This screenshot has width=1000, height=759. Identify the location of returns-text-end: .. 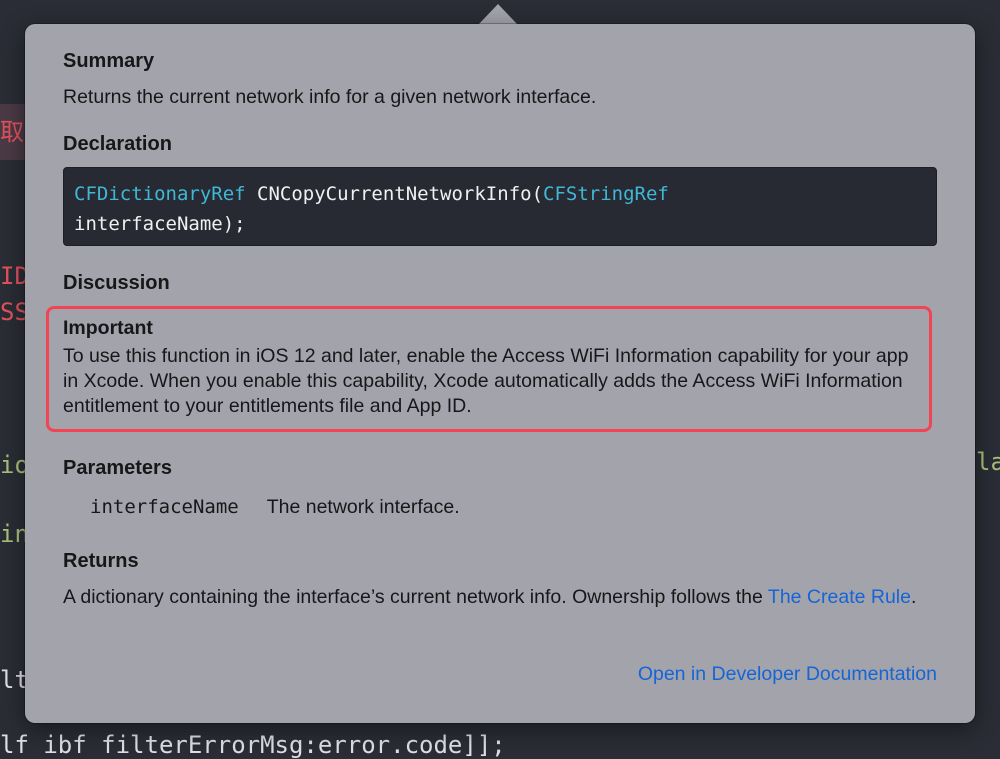
(913, 597).